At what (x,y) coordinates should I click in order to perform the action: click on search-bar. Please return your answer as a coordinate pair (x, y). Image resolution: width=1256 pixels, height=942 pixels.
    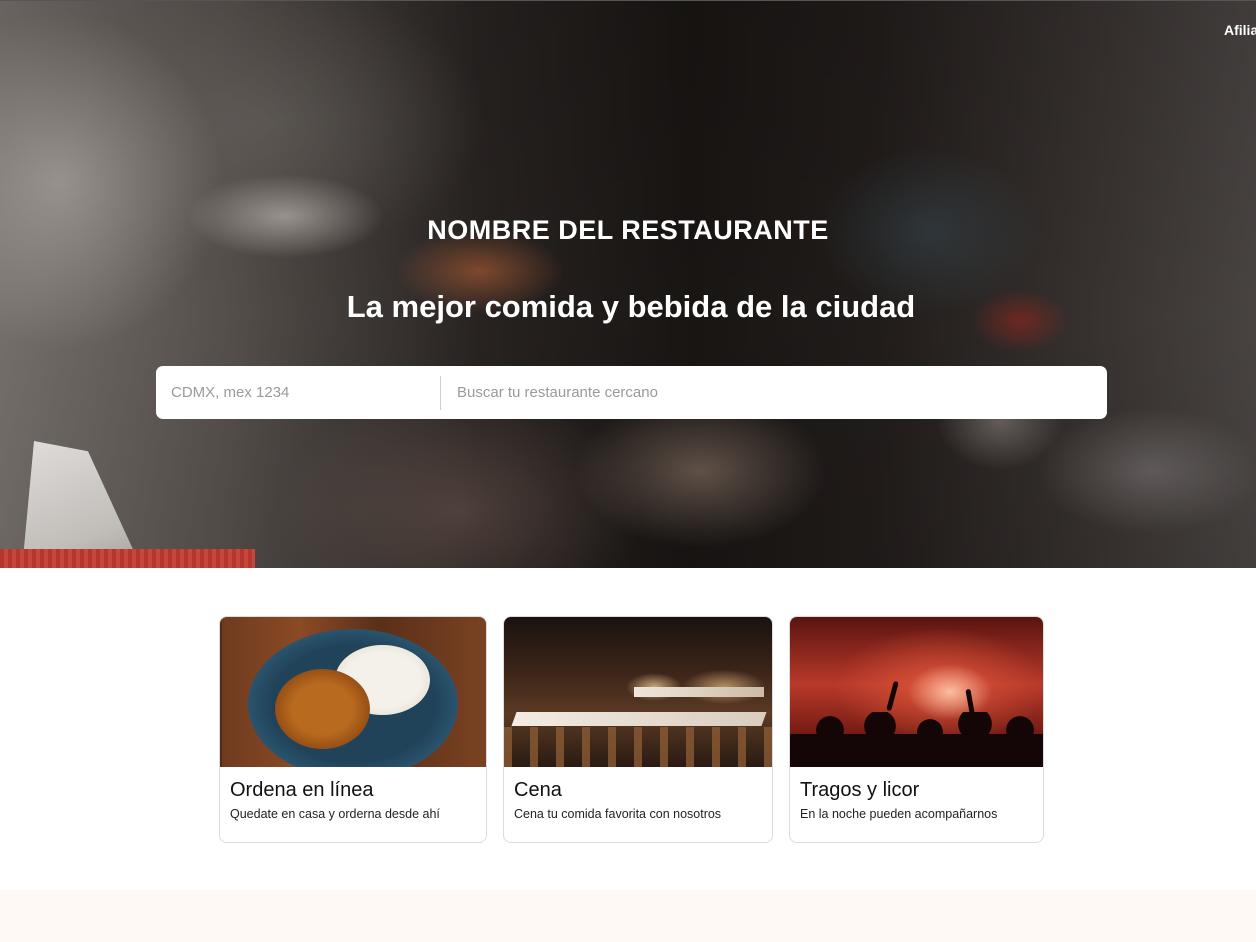
    Looking at the image, I should click on (631, 392).